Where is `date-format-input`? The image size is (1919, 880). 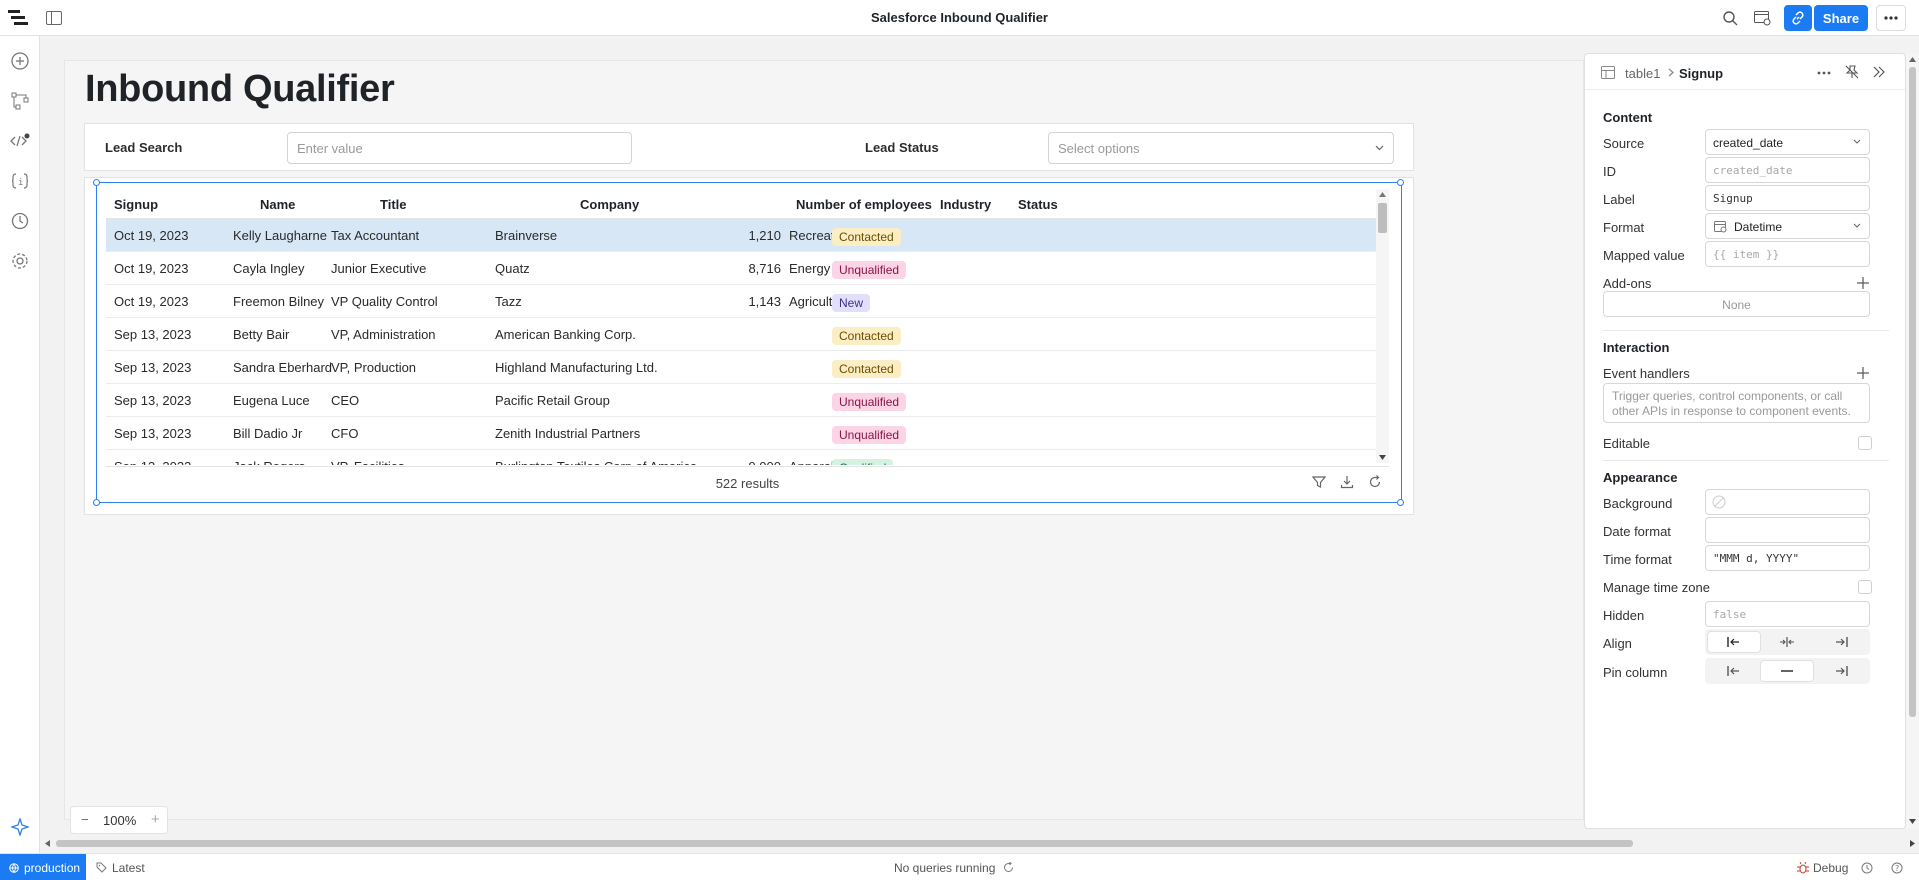
date-format-input is located at coordinates (1787, 530).